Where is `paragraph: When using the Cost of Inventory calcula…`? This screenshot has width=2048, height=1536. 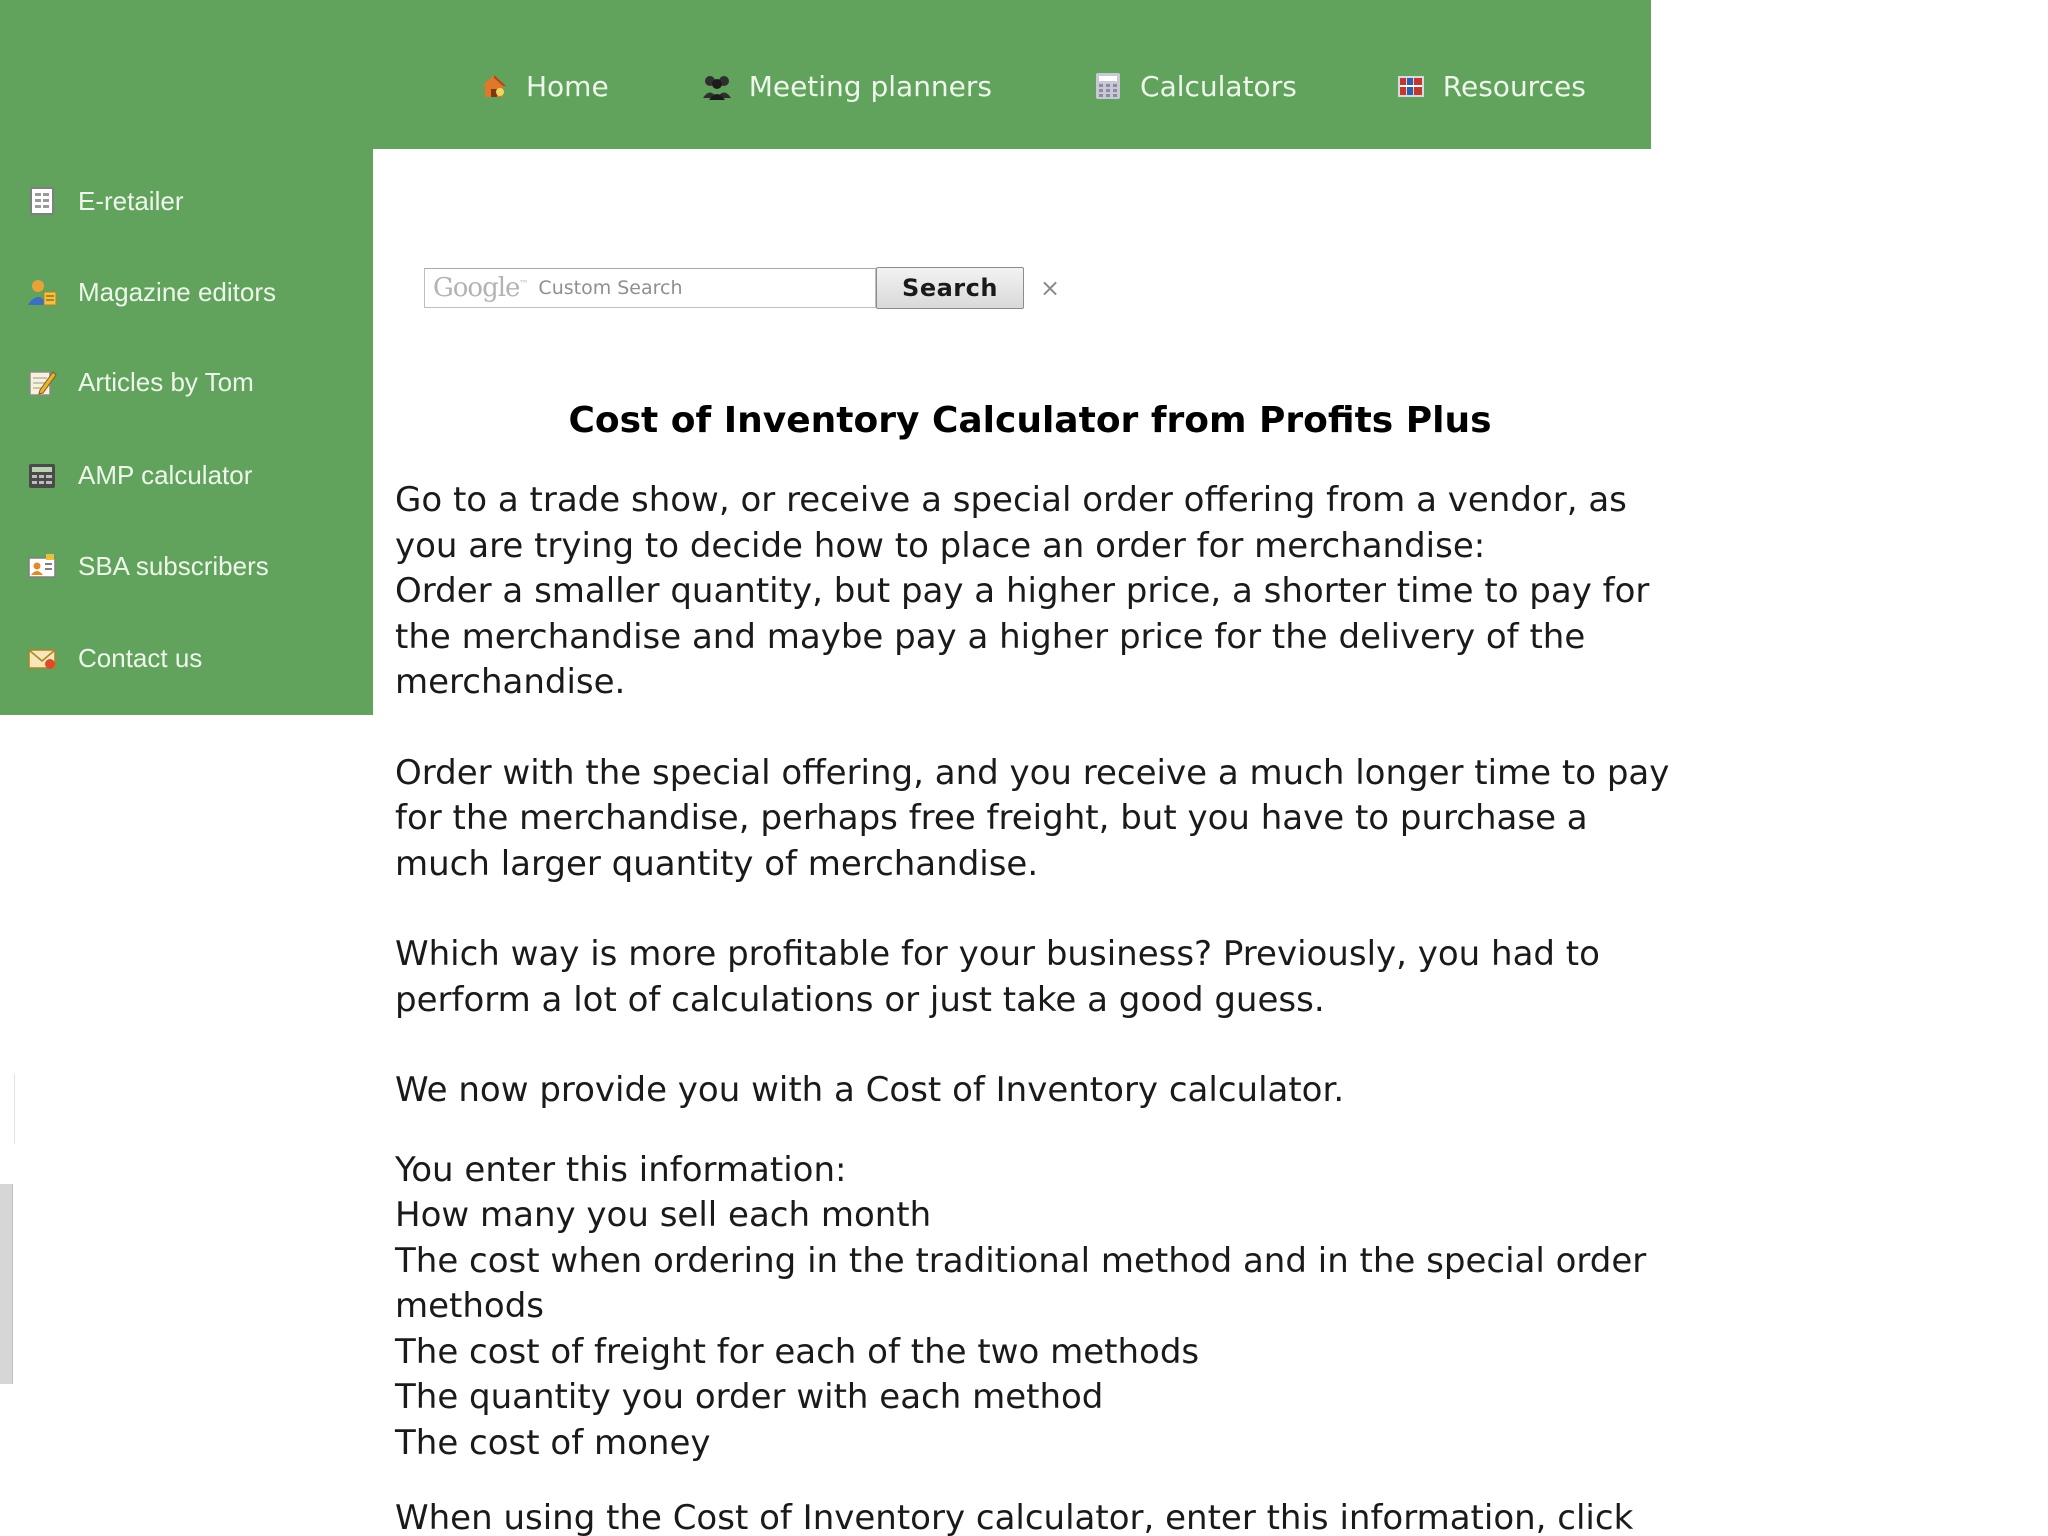 paragraph: When using the Cost of Inventory calcula… is located at coordinates (1014, 1517).